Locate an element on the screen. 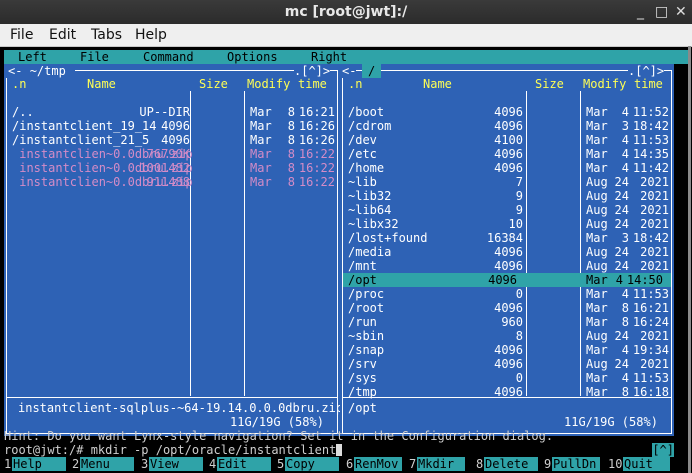  left-file-day: 8 is located at coordinates (291, 140).